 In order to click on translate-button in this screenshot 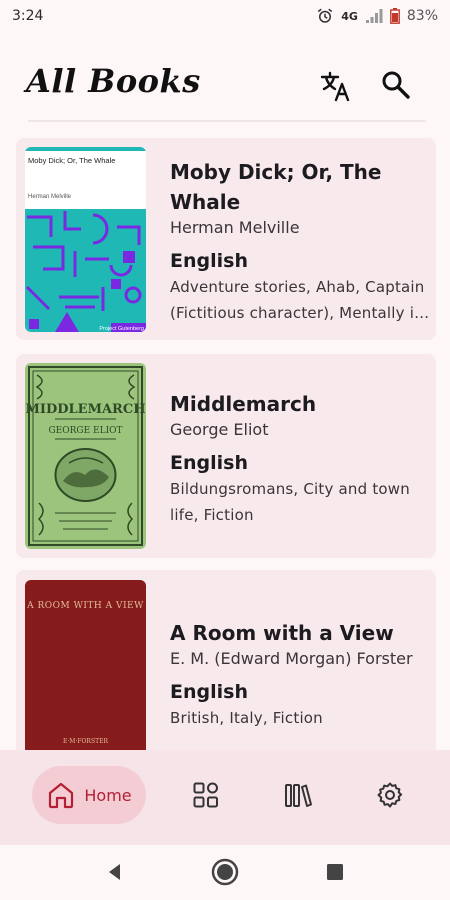, I will do `click(336, 86)`.